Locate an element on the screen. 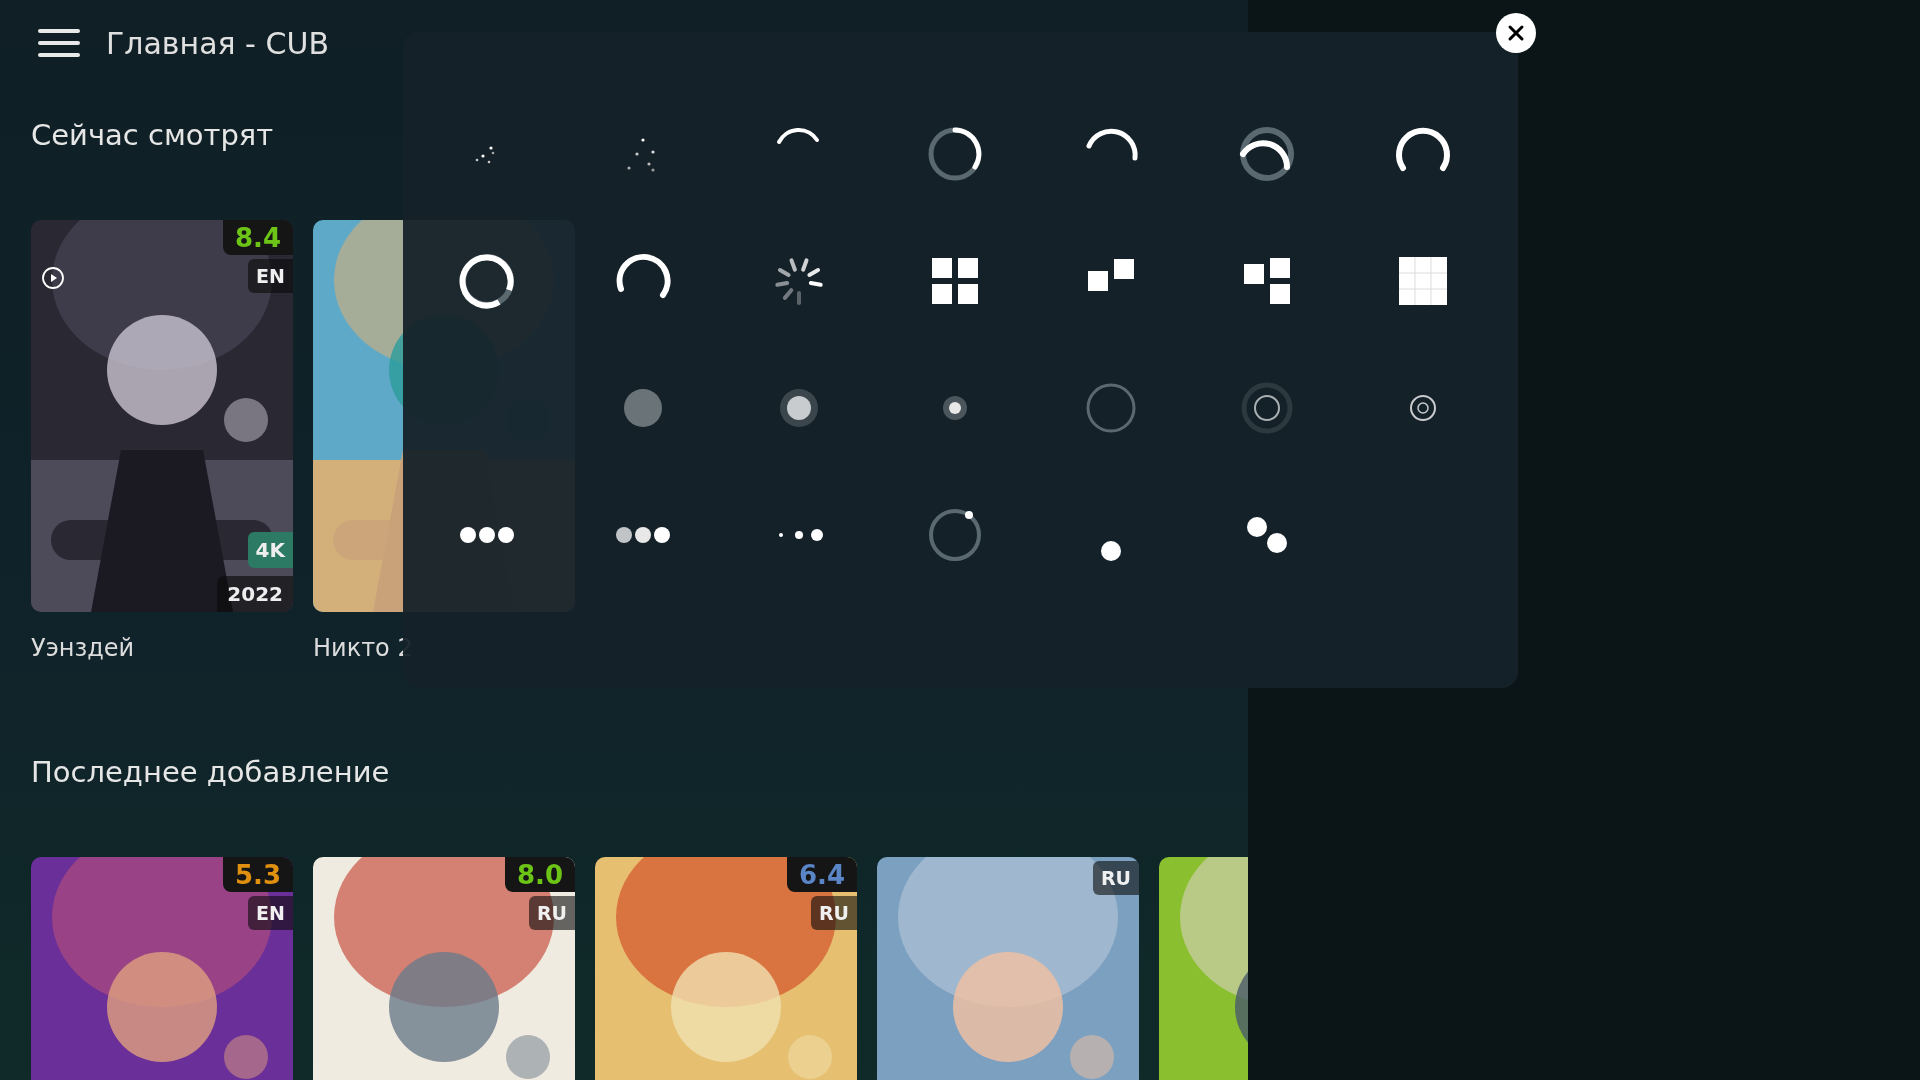 The width and height of the screenshot is (1920, 1080). section-title: Последнее добавление is located at coordinates (210, 772).